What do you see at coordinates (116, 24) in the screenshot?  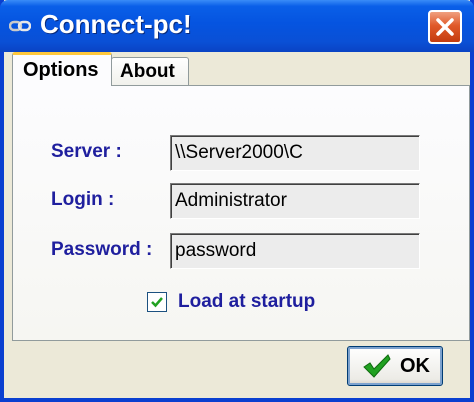 I see `window-title: Connect-pc!` at bounding box center [116, 24].